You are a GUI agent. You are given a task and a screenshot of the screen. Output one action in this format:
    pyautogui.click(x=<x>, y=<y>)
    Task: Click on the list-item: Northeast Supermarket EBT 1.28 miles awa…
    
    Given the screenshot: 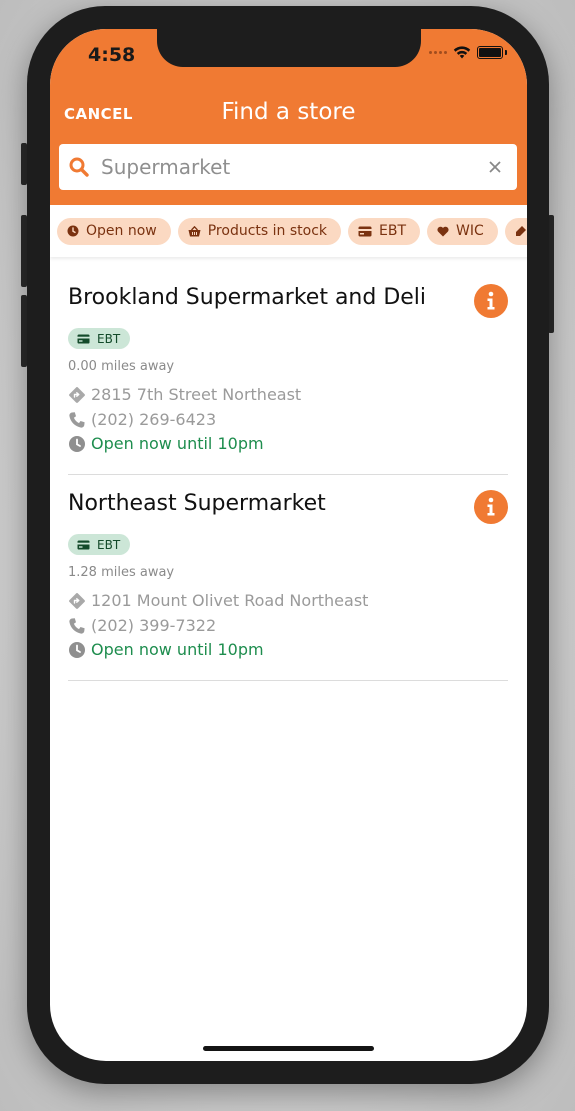 What is the action you would take?
    pyautogui.click(x=288, y=578)
    